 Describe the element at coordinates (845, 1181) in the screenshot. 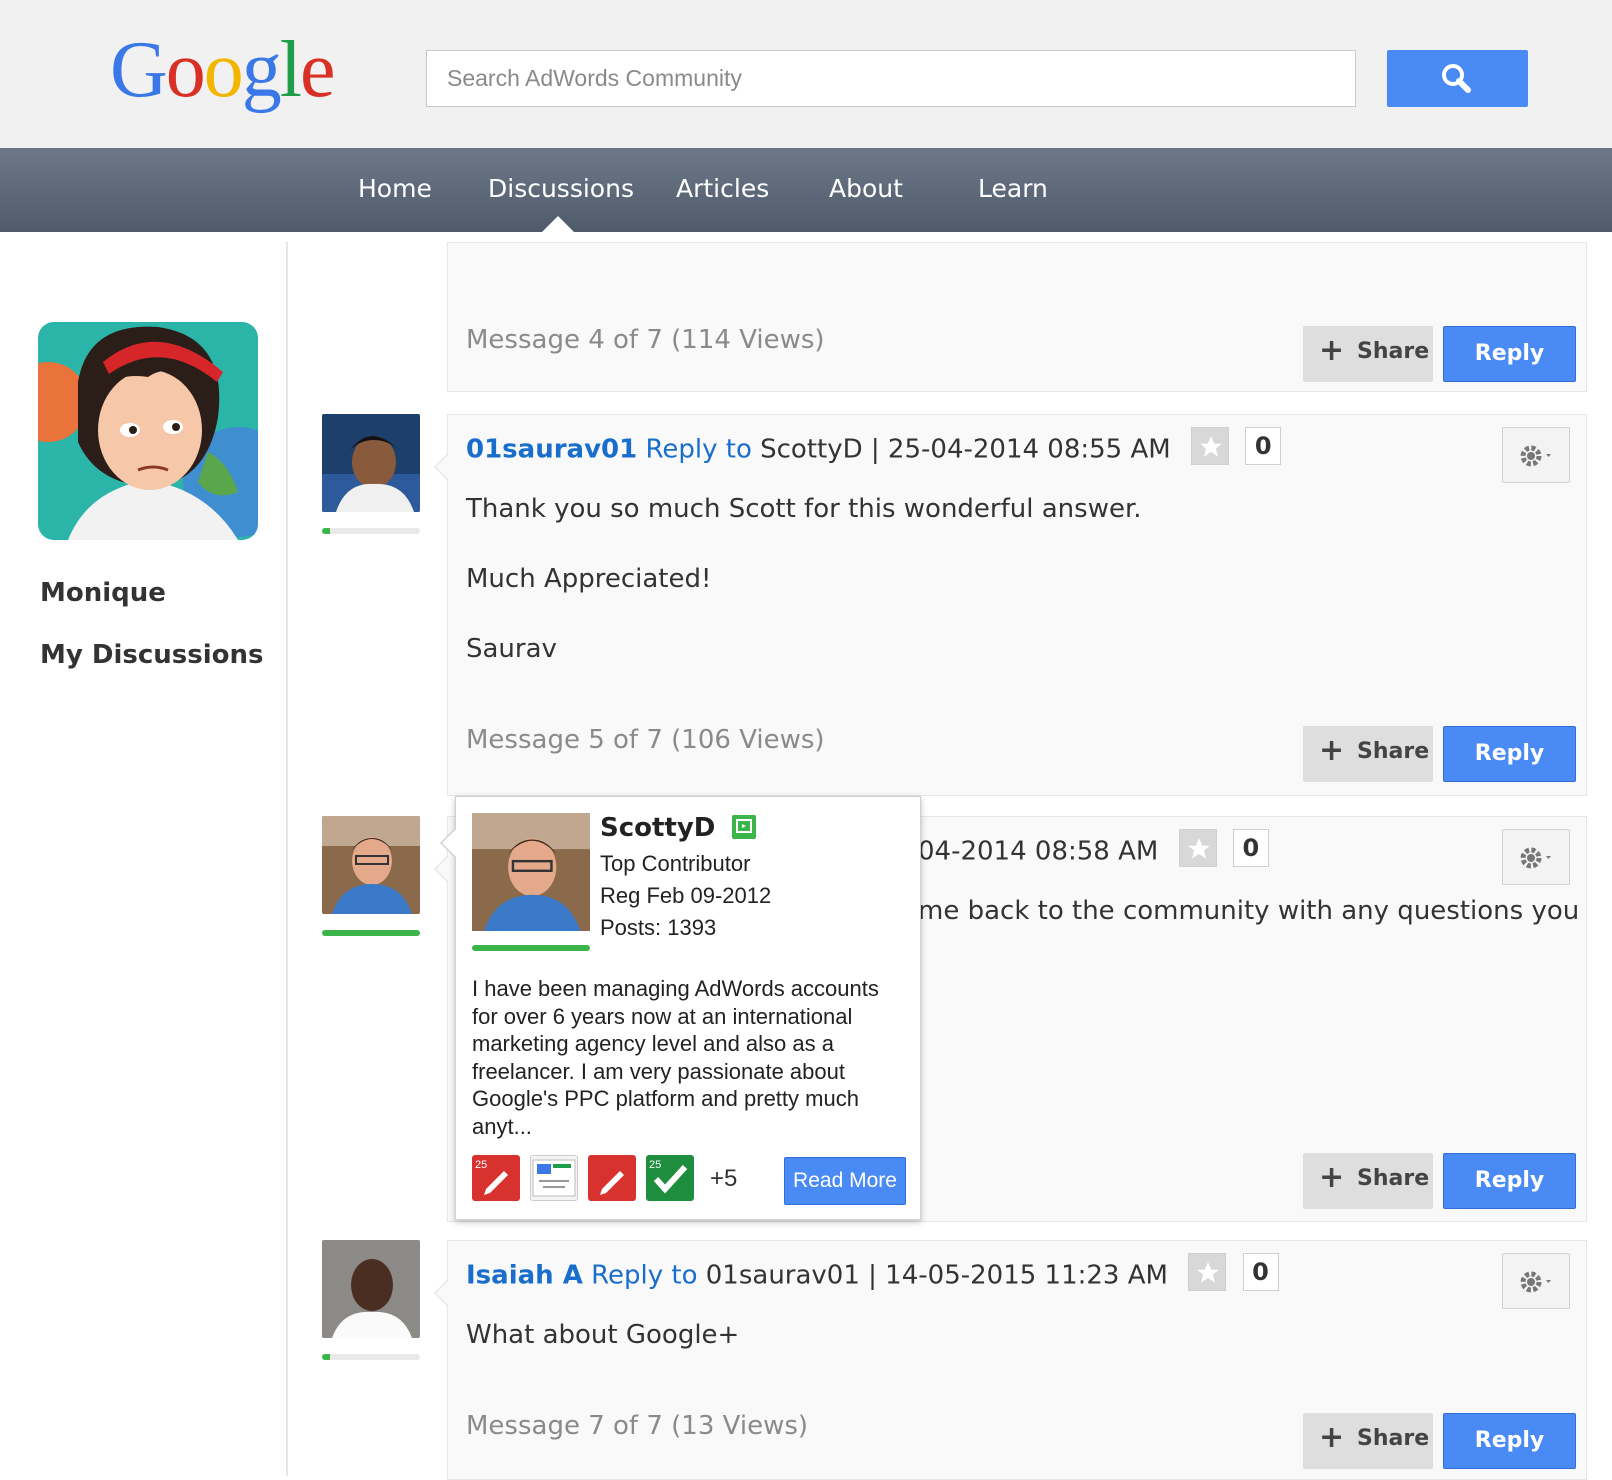

I see `read-more-button: Read More` at that location.